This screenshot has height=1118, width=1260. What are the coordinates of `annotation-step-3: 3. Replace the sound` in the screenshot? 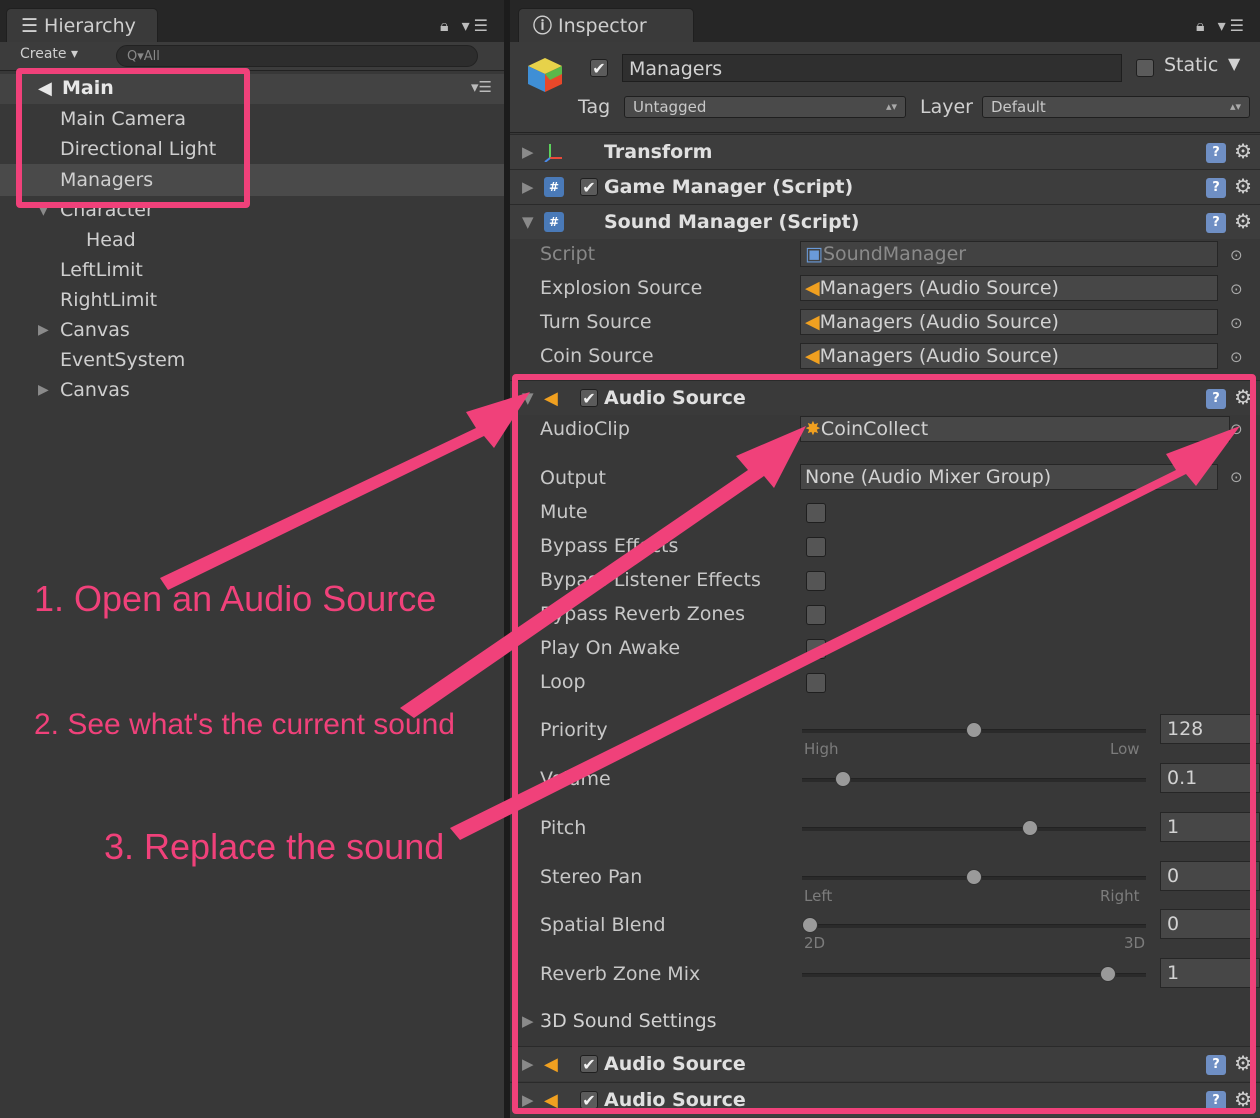 It's located at (274, 846).